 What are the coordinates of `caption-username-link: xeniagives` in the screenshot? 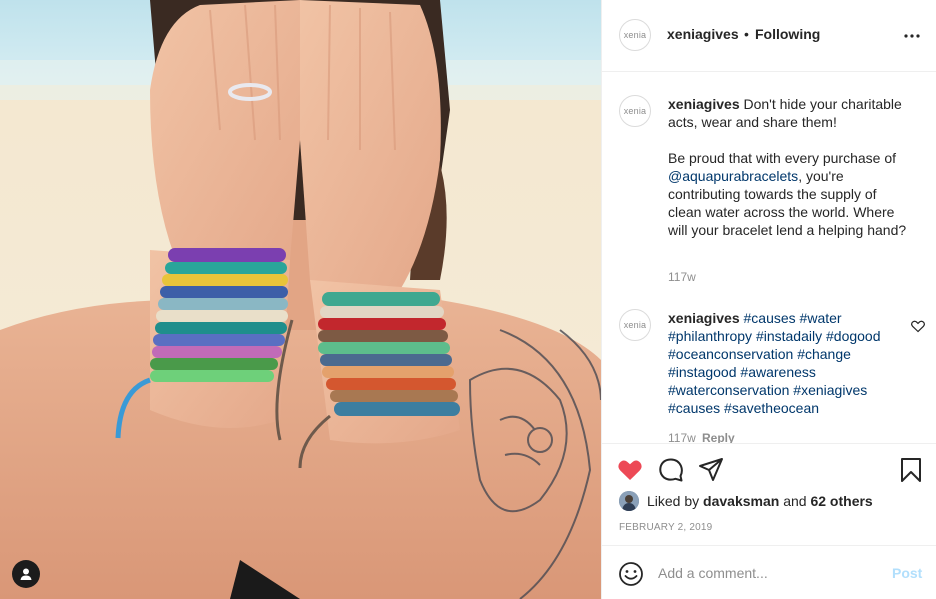 It's located at (704, 104).